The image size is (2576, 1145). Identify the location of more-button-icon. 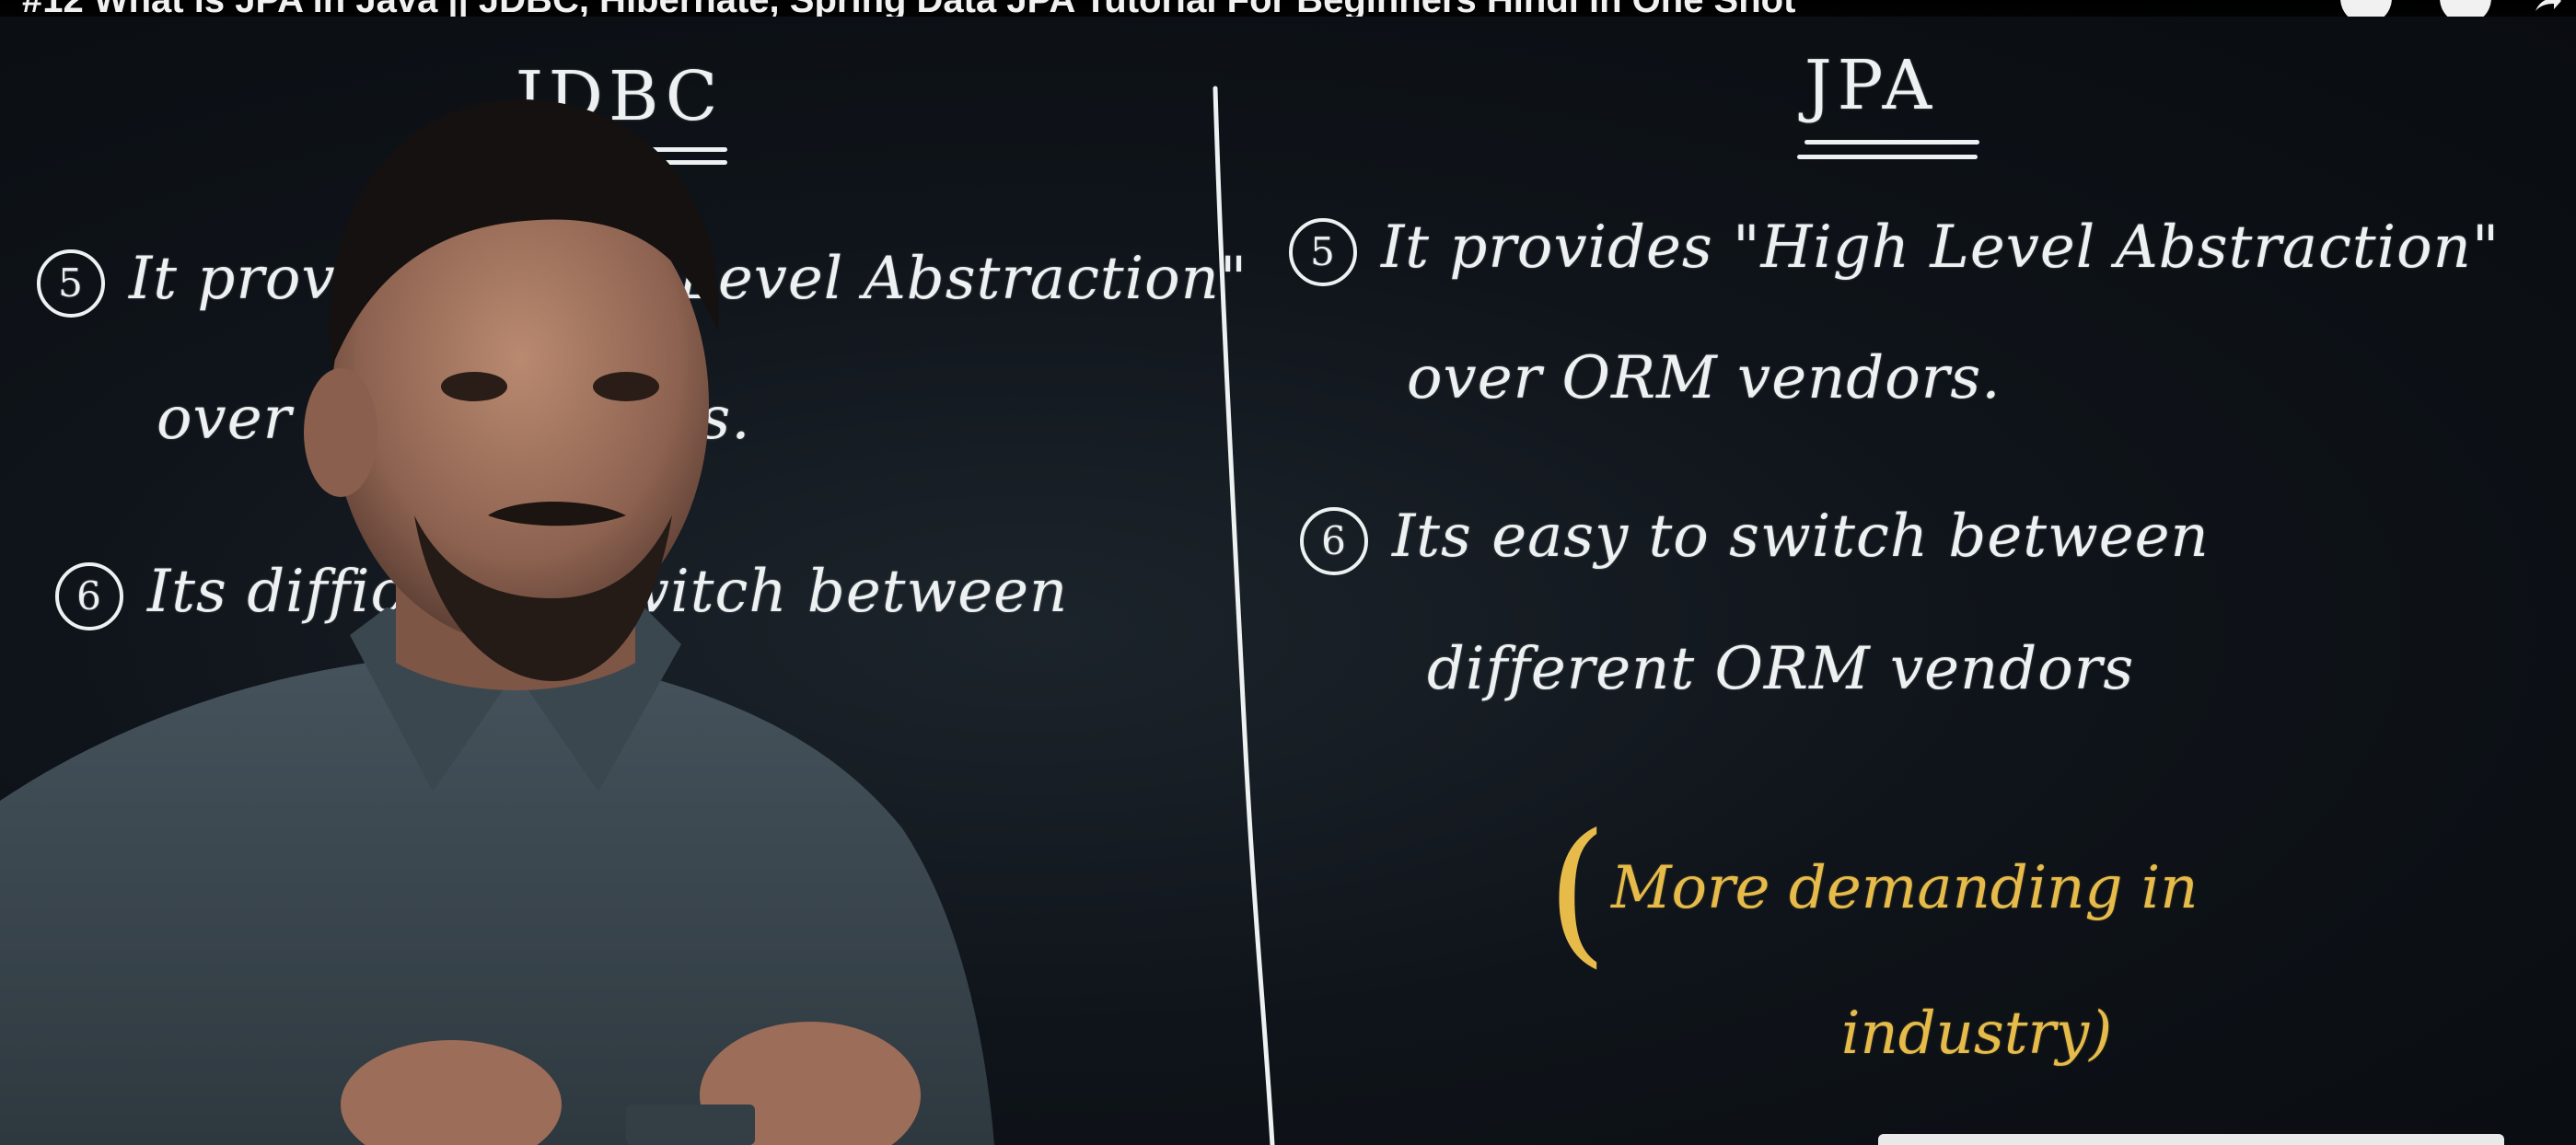
(2366, 8).